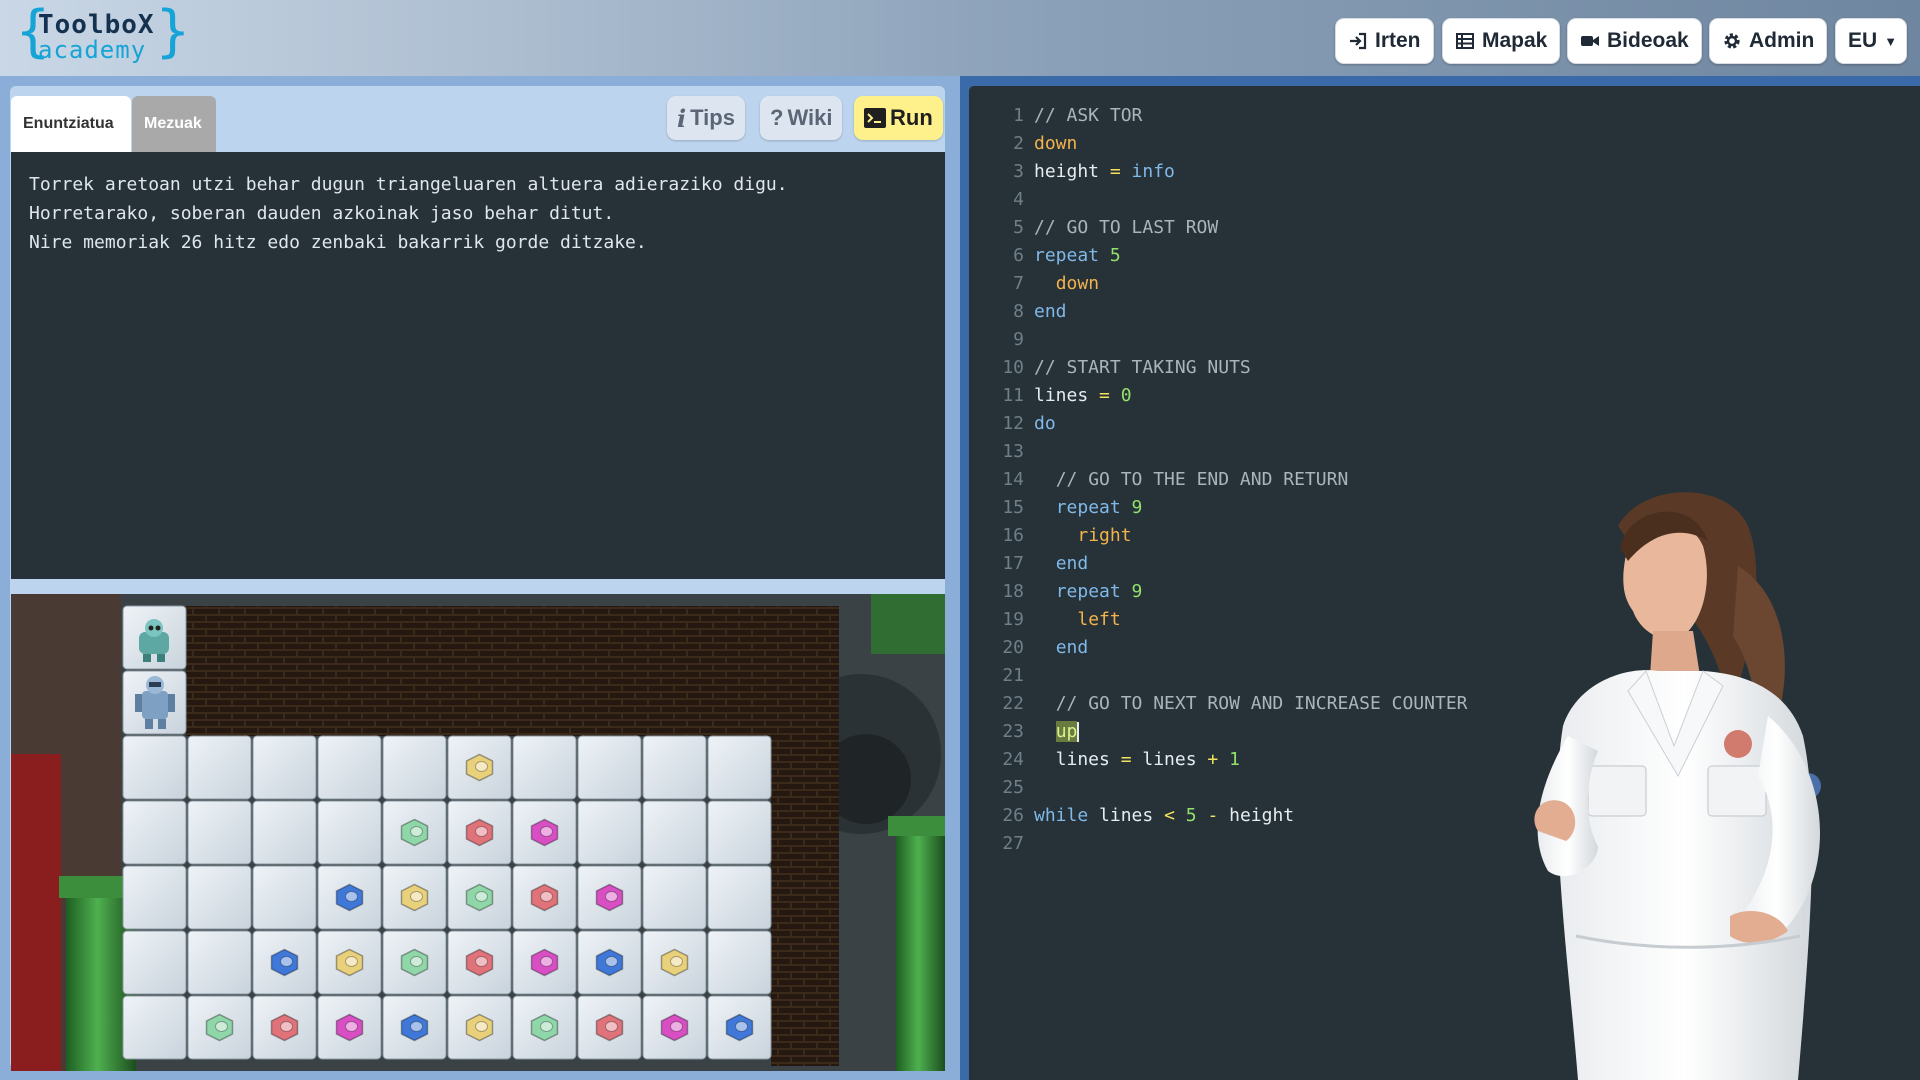 The image size is (1920, 1080). What do you see at coordinates (1104, 535) in the screenshot?
I see `code-token: right` at bounding box center [1104, 535].